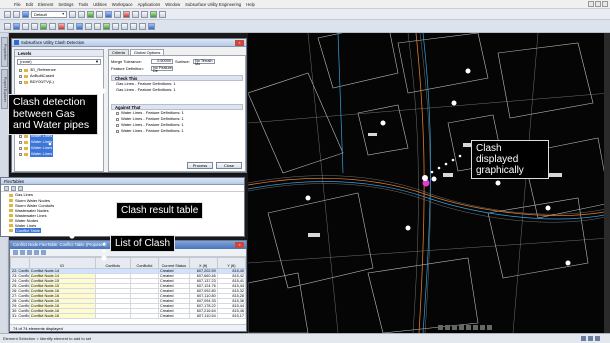 This screenshot has width=610, height=343. Describe the element at coordinates (6, 188) in the screenshot. I see `new-icon` at that location.